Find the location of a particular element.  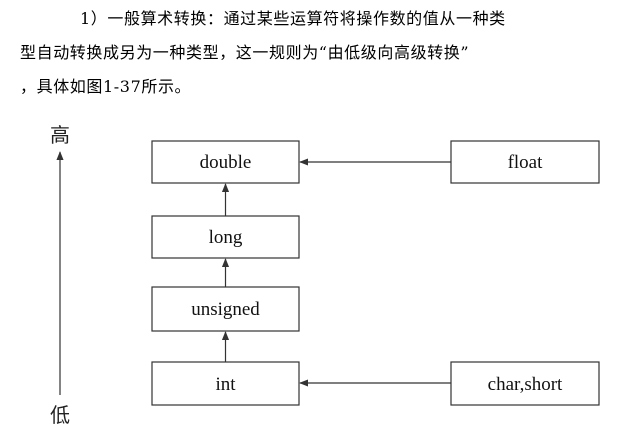

box-char-short: char,short is located at coordinates (525, 383).